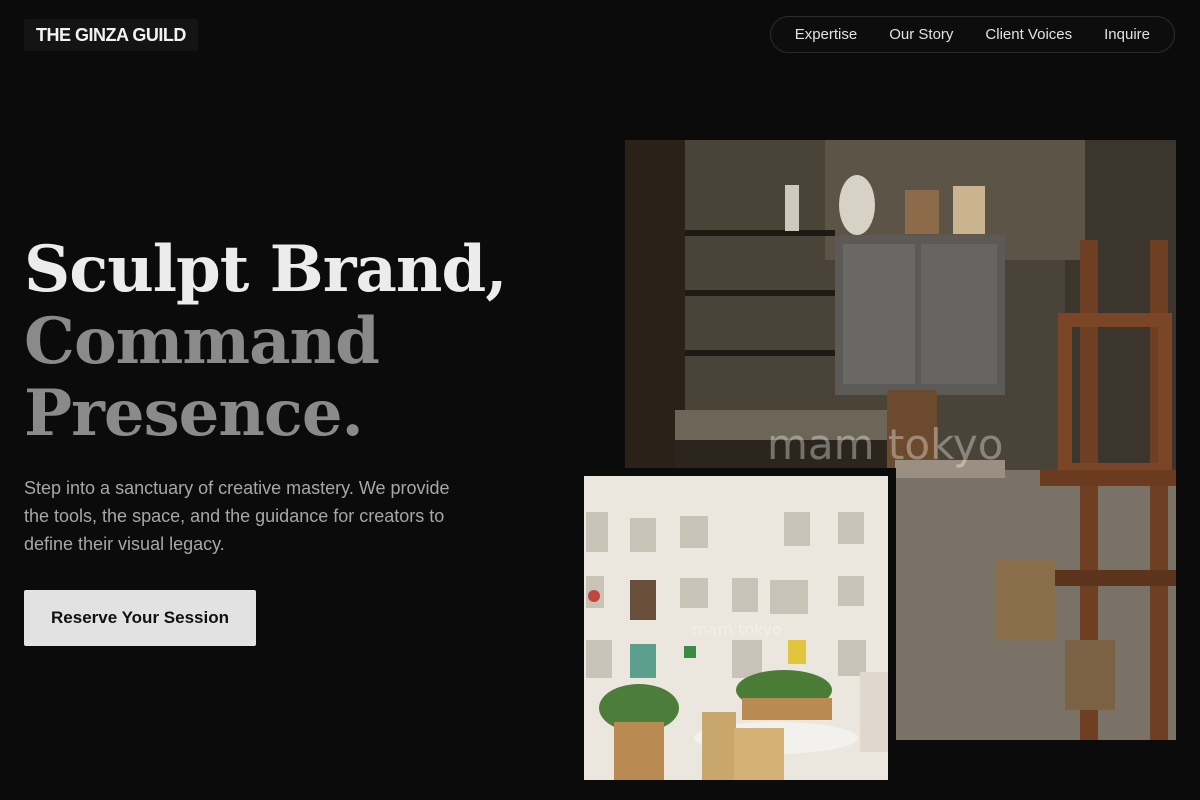 The height and width of the screenshot is (800, 1200). I want to click on nav-item-client-voices: Client Voices, so click(1028, 34).